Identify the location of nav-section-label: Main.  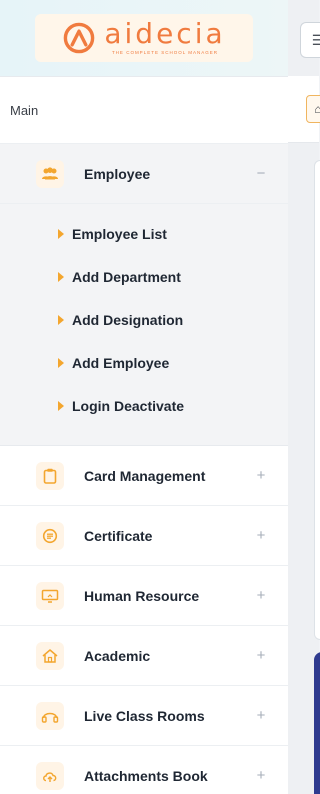
(144, 110).